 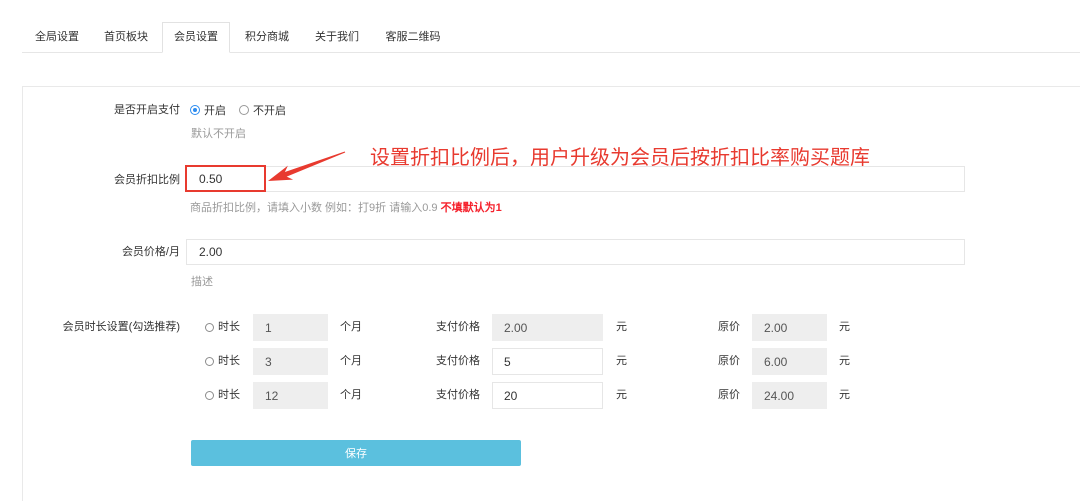 I want to click on pay-enable-option-on: 开启, so click(x=208, y=110).